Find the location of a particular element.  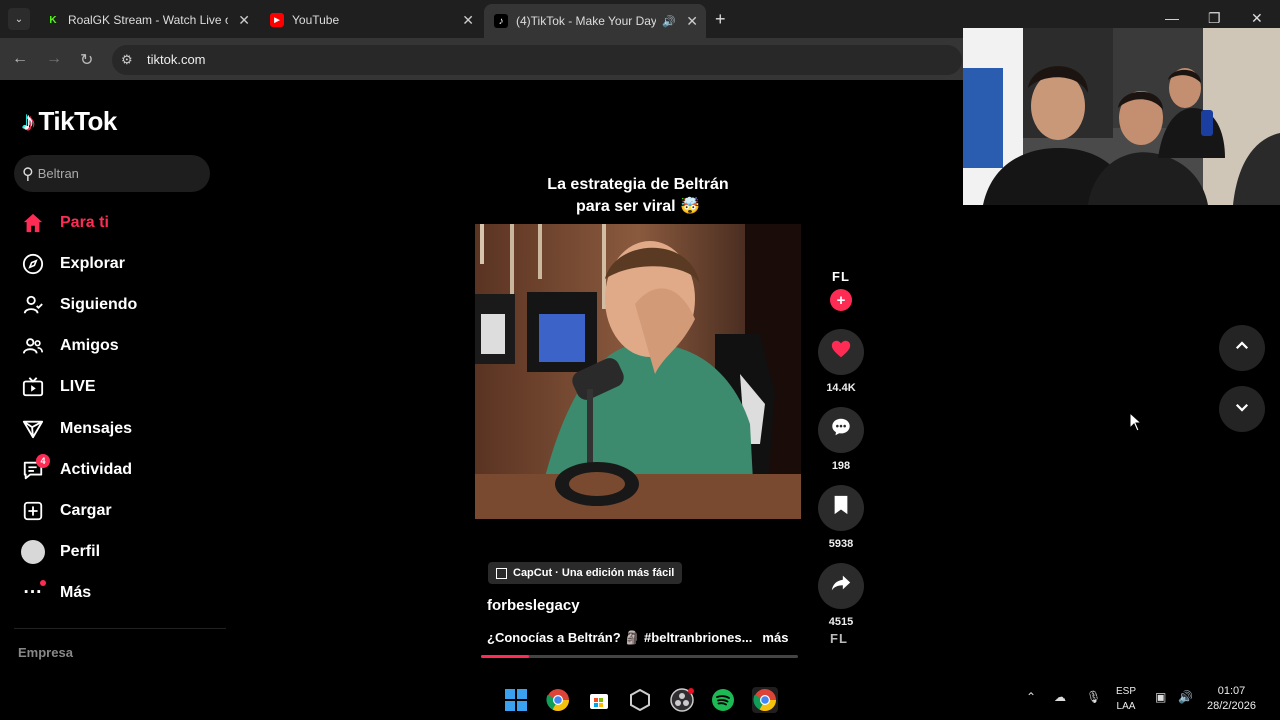

volume-icon: 🔊 is located at coordinates (1185, 697).